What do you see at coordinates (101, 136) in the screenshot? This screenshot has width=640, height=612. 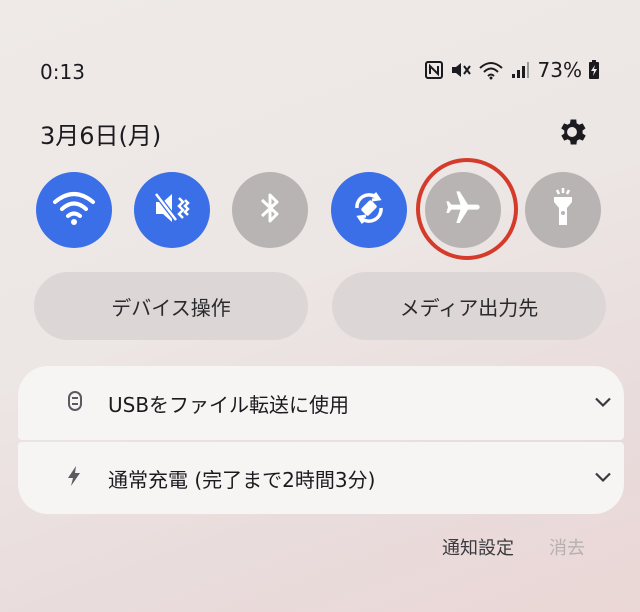 I see `date-label: 3月6日(月)` at bounding box center [101, 136].